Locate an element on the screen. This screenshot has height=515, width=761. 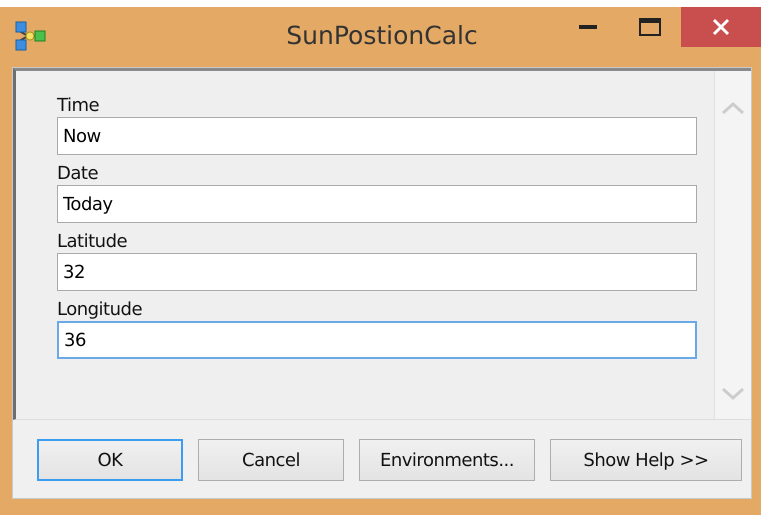
input-field: 32 is located at coordinates (377, 272).